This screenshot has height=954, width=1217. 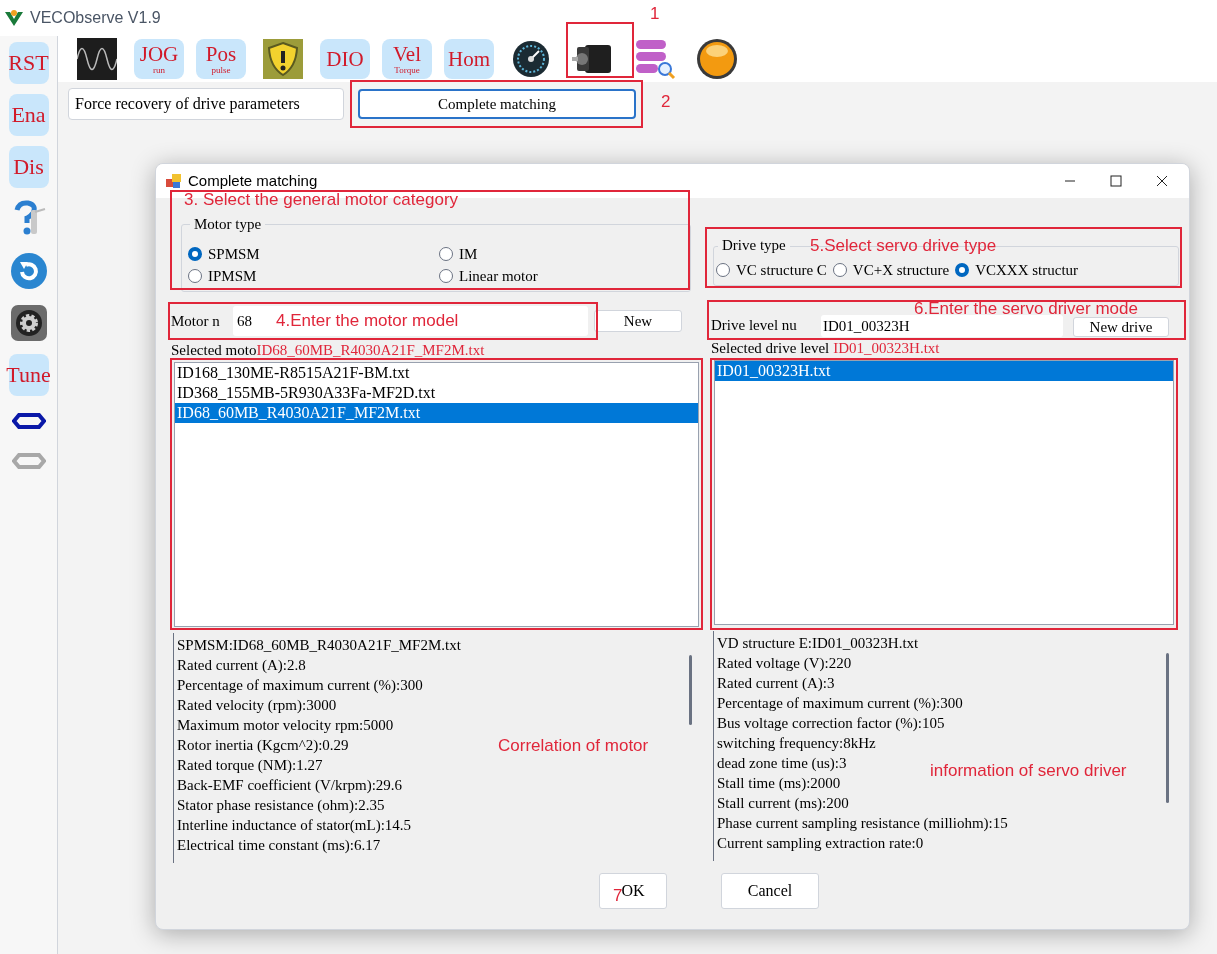 I want to click on radio-option: IPMSM, so click(x=222, y=276).